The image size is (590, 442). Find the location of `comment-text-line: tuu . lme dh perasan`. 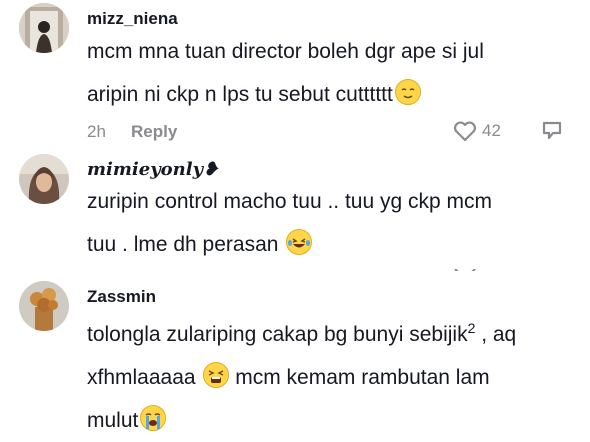

comment-text-line: tuu . lme dh perasan is located at coordinates (332, 244).